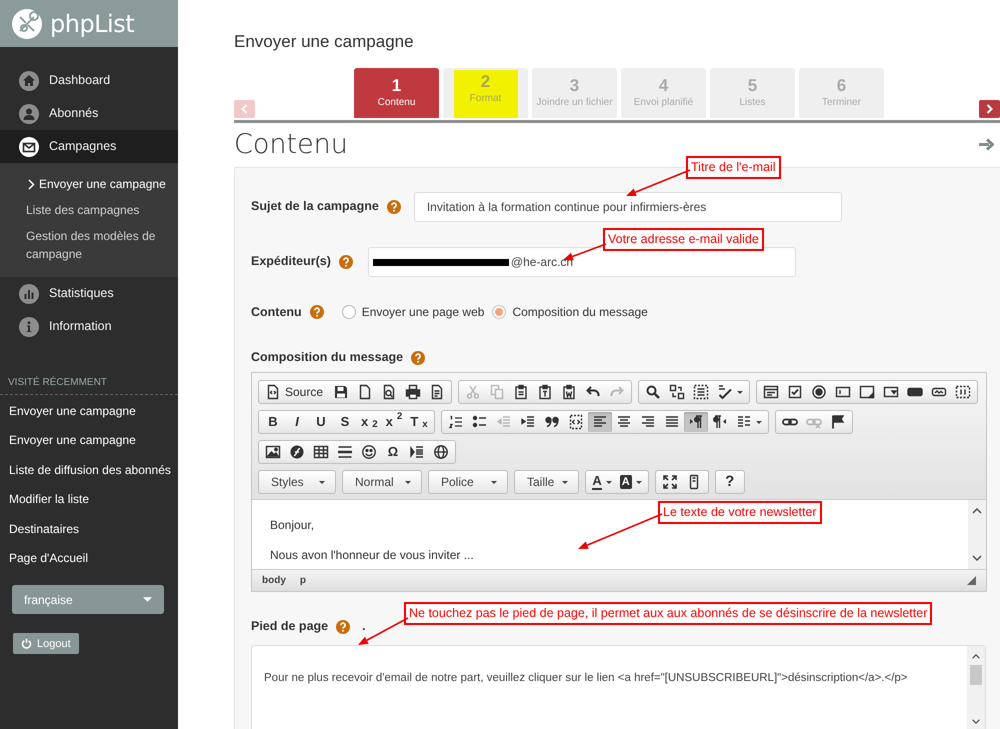 This screenshot has width=1000, height=729. What do you see at coordinates (417, 452) in the screenshot?
I see `page-break-icon` at bounding box center [417, 452].